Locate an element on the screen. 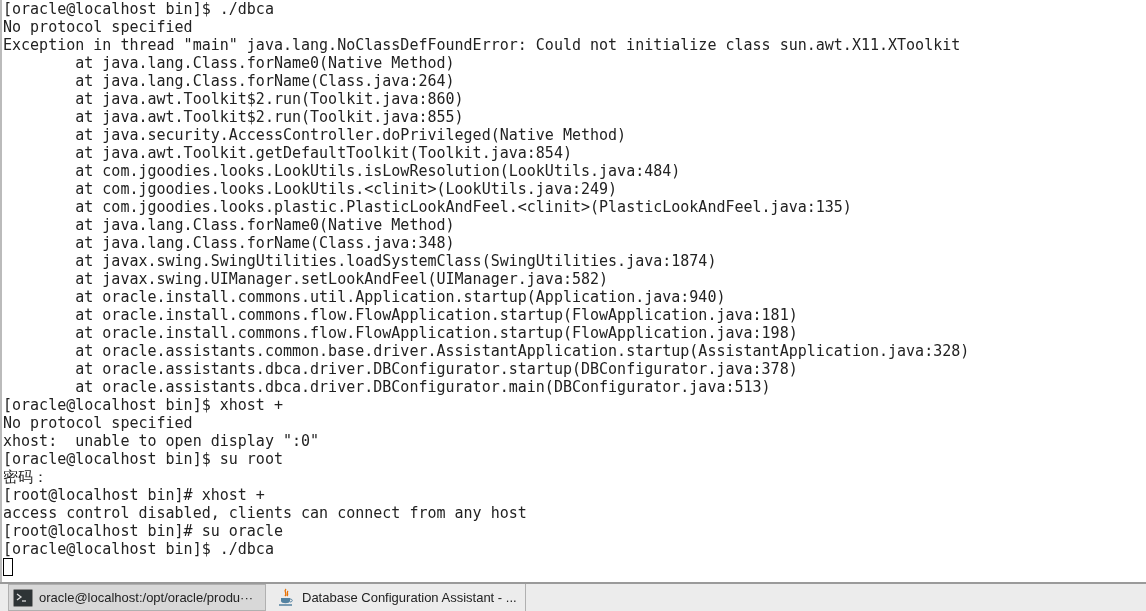 This screenshot has width=1146, height=611. terminal-line: at oracle.install.commons.util.Application.startup(Application.java:940) is located at coordinates (400, 297).